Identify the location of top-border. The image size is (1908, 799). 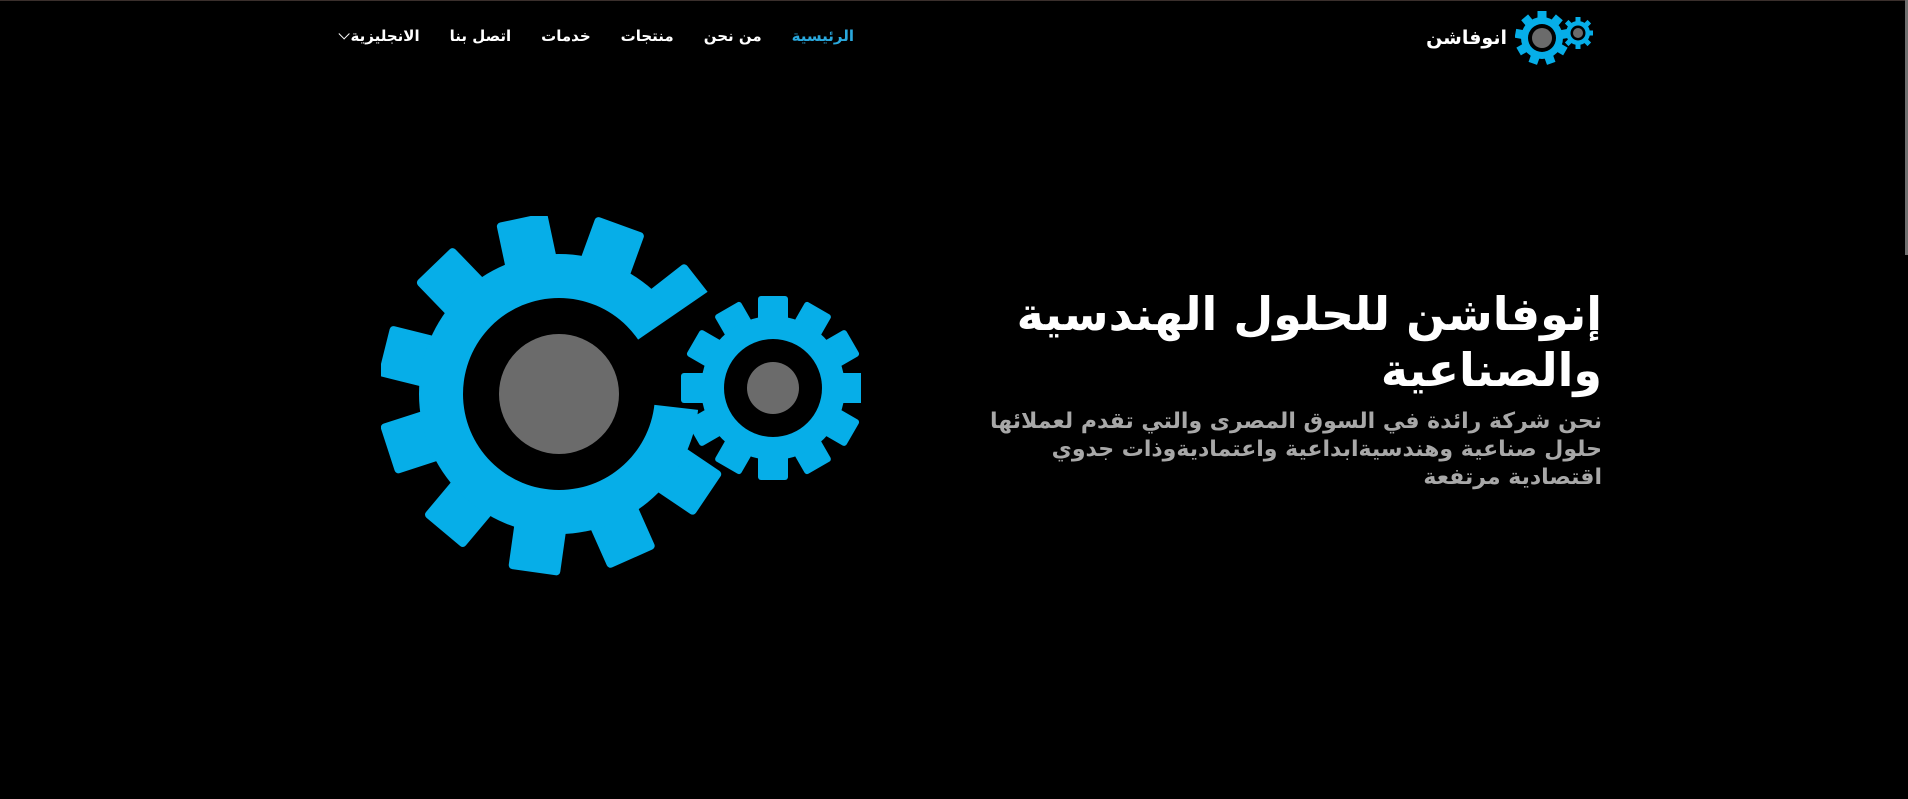
(954, 0).